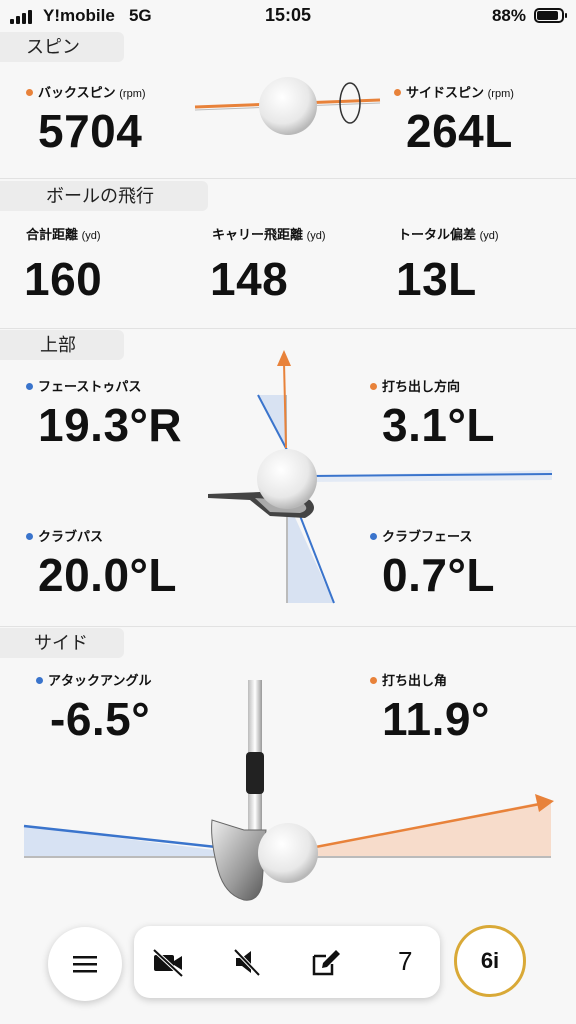  Describe the element at coordinates (459, 131) in the screenshot. I see `sidespin-value: 264L` at that location.